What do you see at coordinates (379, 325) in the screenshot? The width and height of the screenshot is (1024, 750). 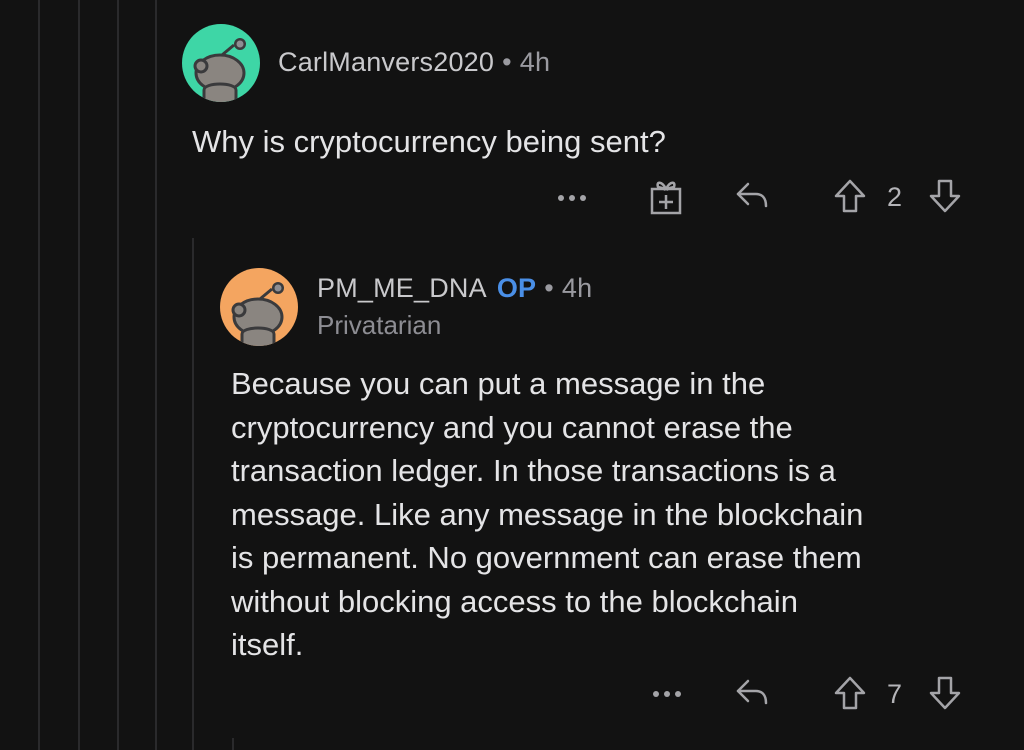 I see `user-flair: Privatarian` at bounding box center [379, 325].